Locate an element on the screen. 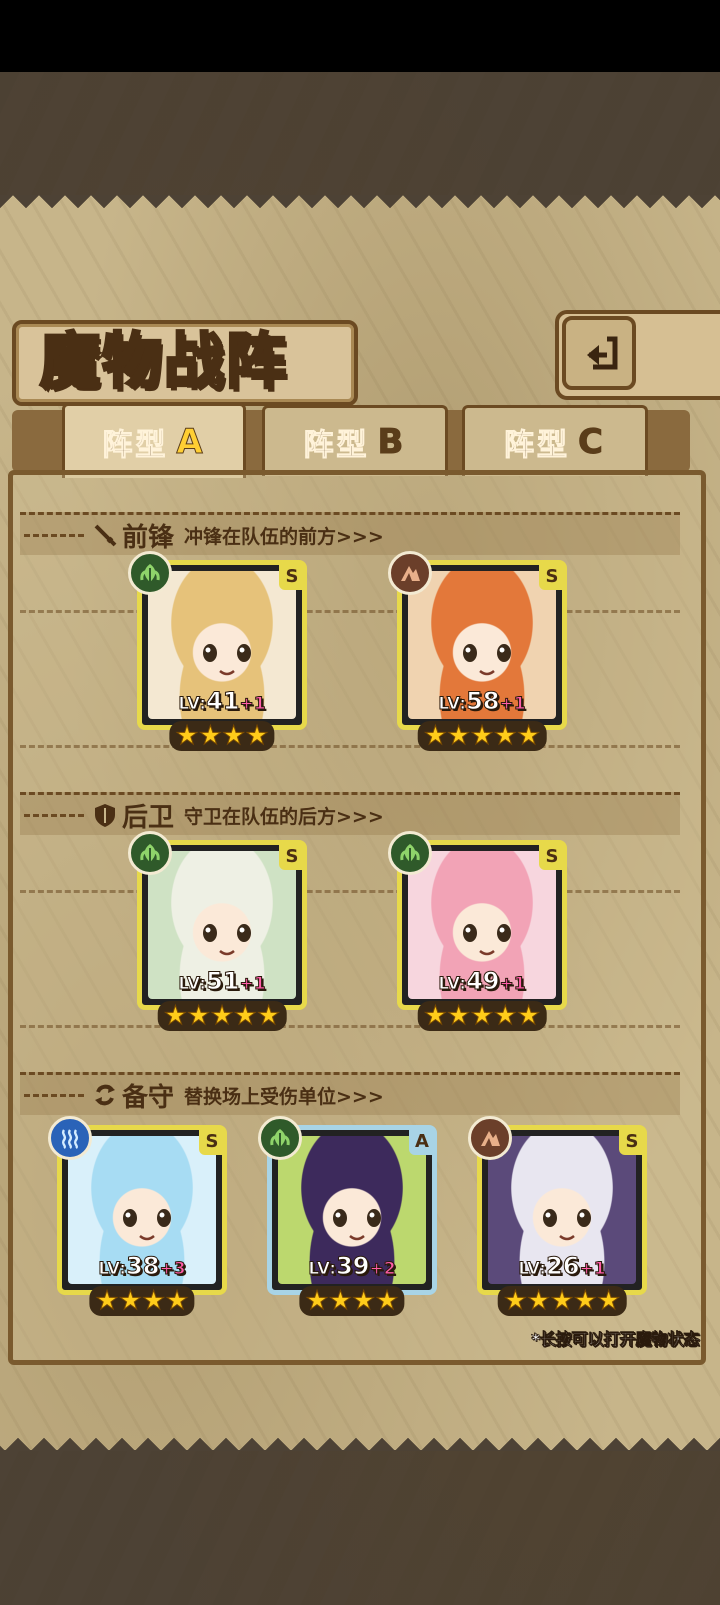 The width and height of the screenshot is (720, 1605). section-description: 替换场上受伤单位>>> is located at coordinates (284, 1096).